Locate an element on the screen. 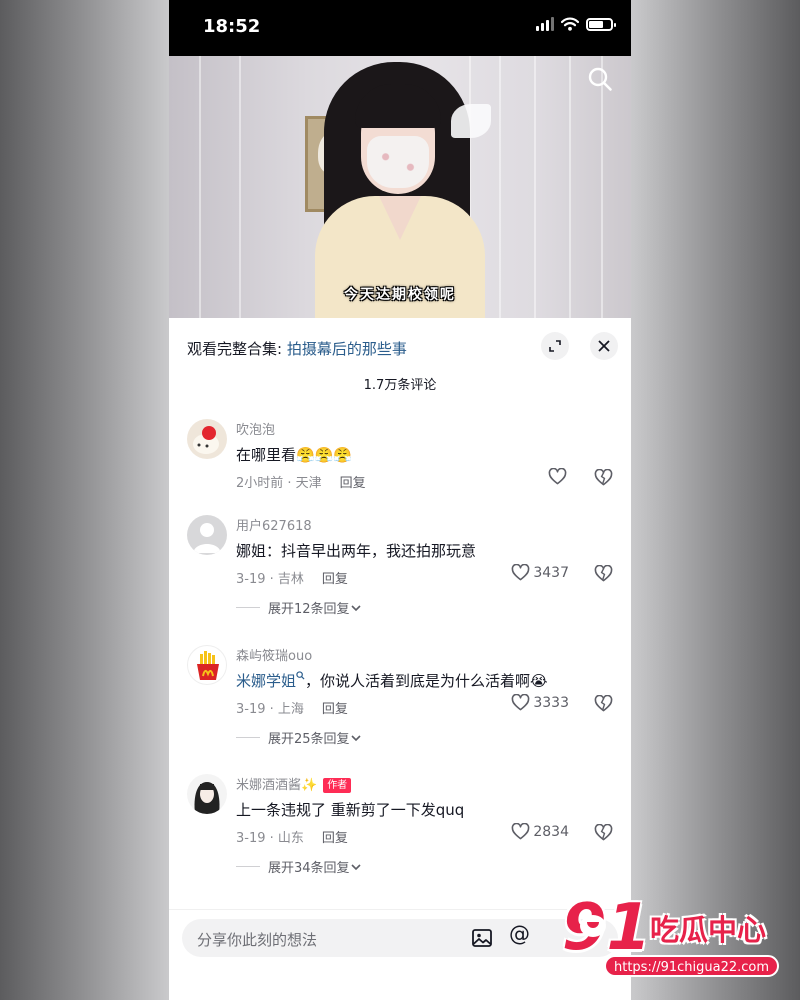 The image size is (800, 1000). comment-input: 分享你此刻的想法 @ is located at coordinates (400, 938).